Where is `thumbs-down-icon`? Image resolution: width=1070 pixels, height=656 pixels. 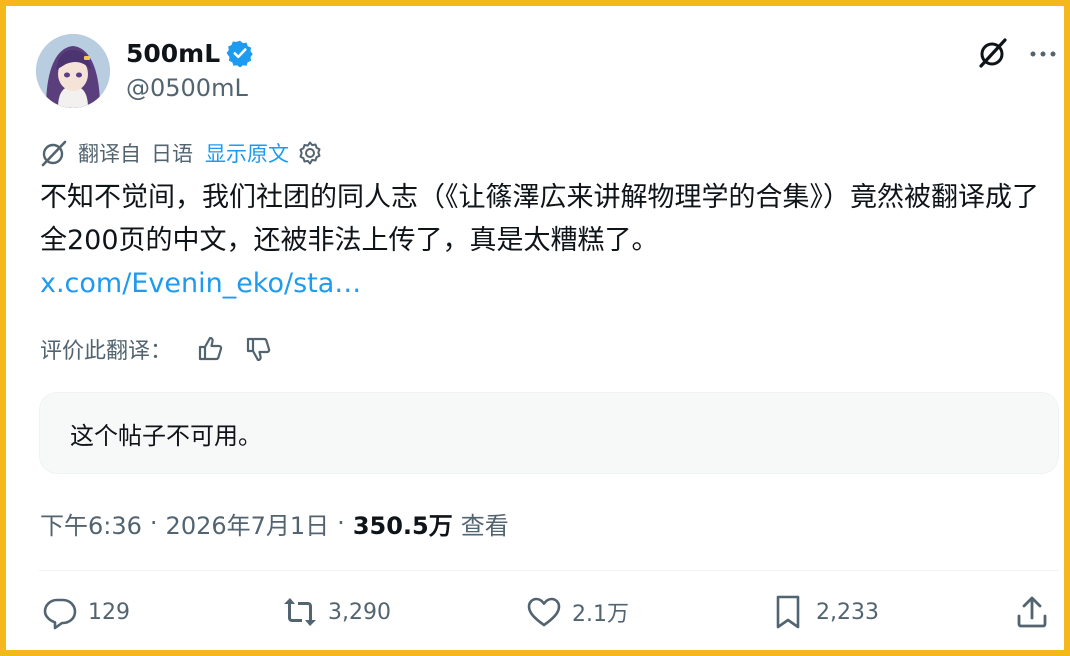 thumbs-down-icon is located at coordinates (258, 349).